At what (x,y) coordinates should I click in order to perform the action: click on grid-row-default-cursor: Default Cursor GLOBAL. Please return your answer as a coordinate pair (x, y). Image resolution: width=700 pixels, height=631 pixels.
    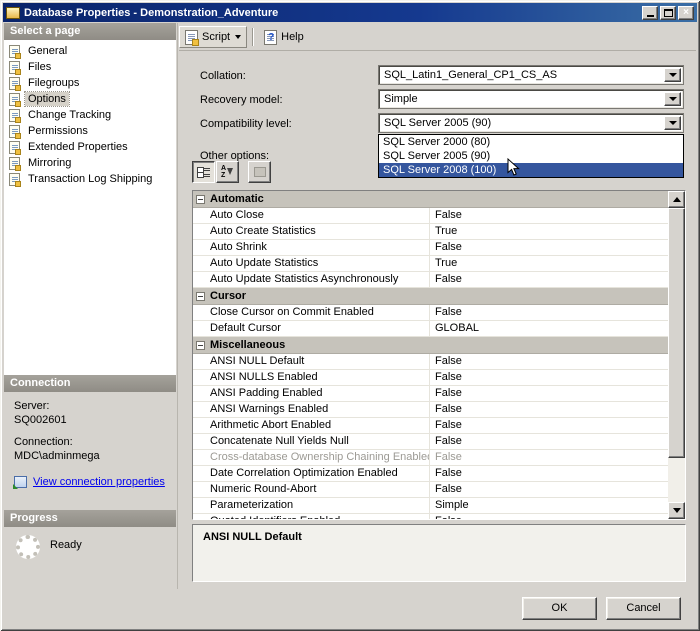
    Looking at the image, I should click on (430, 329).